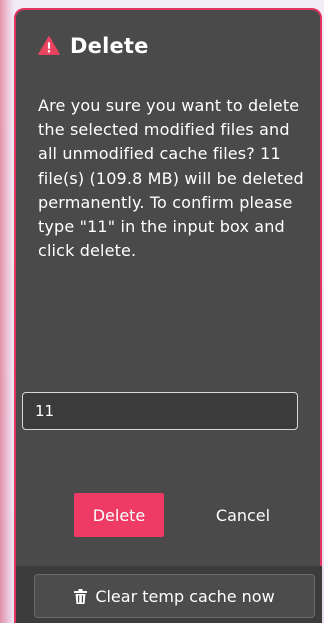 The width and height of the screenshot is (324, 623). I want to click on background-edge, so click(7, 311).